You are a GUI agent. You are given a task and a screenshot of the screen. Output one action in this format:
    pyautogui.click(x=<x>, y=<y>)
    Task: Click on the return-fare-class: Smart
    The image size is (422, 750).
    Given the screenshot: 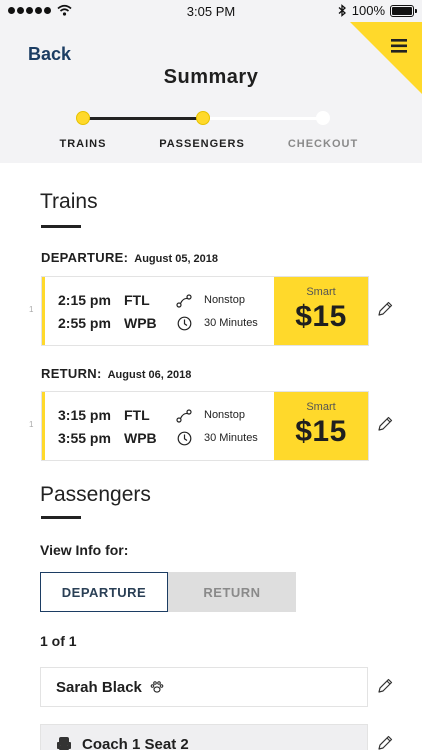 What is the action you would take?
    pyautogui.click(x=321, y=407)
    